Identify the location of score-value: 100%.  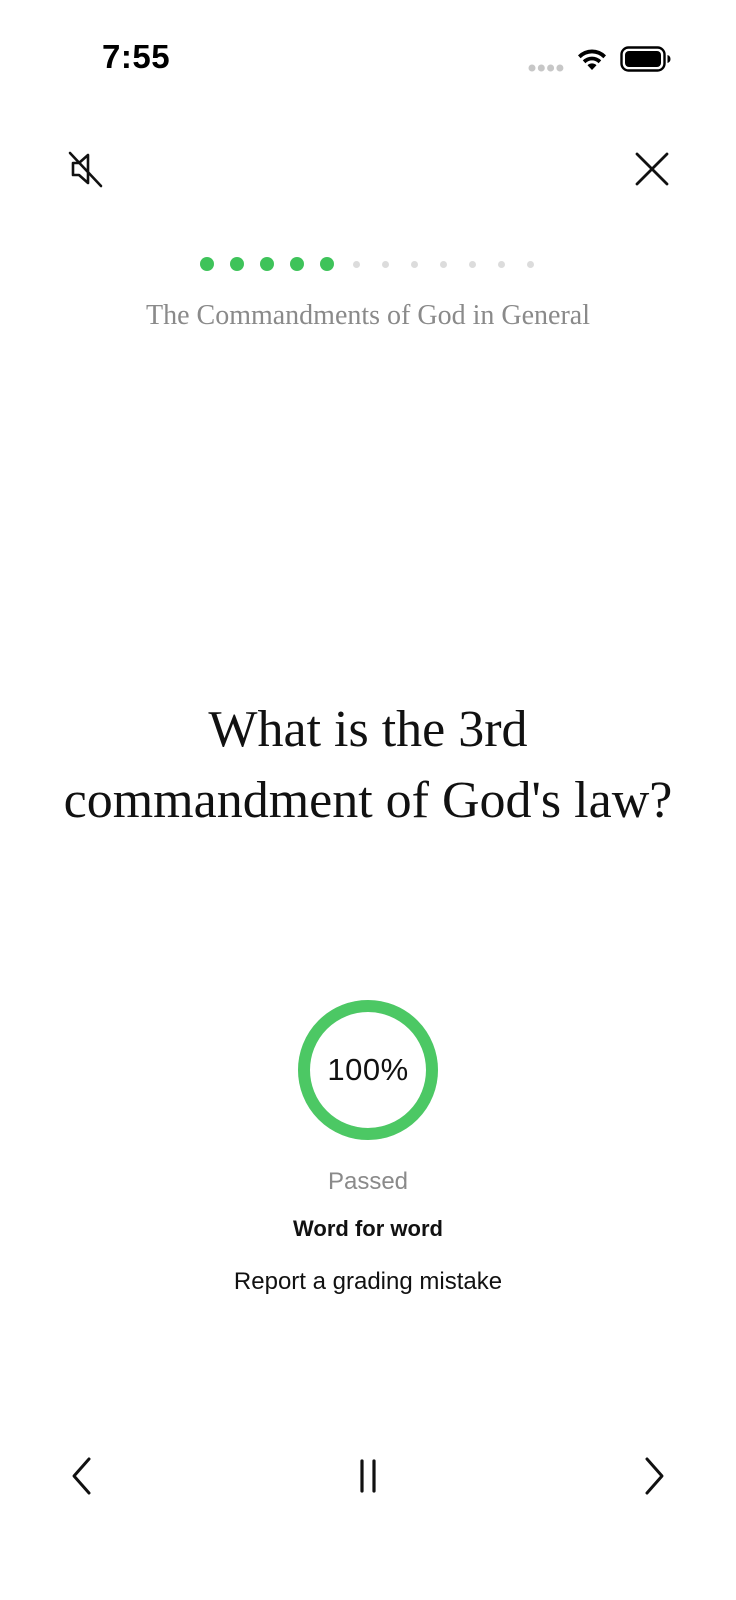
(368, 1069).